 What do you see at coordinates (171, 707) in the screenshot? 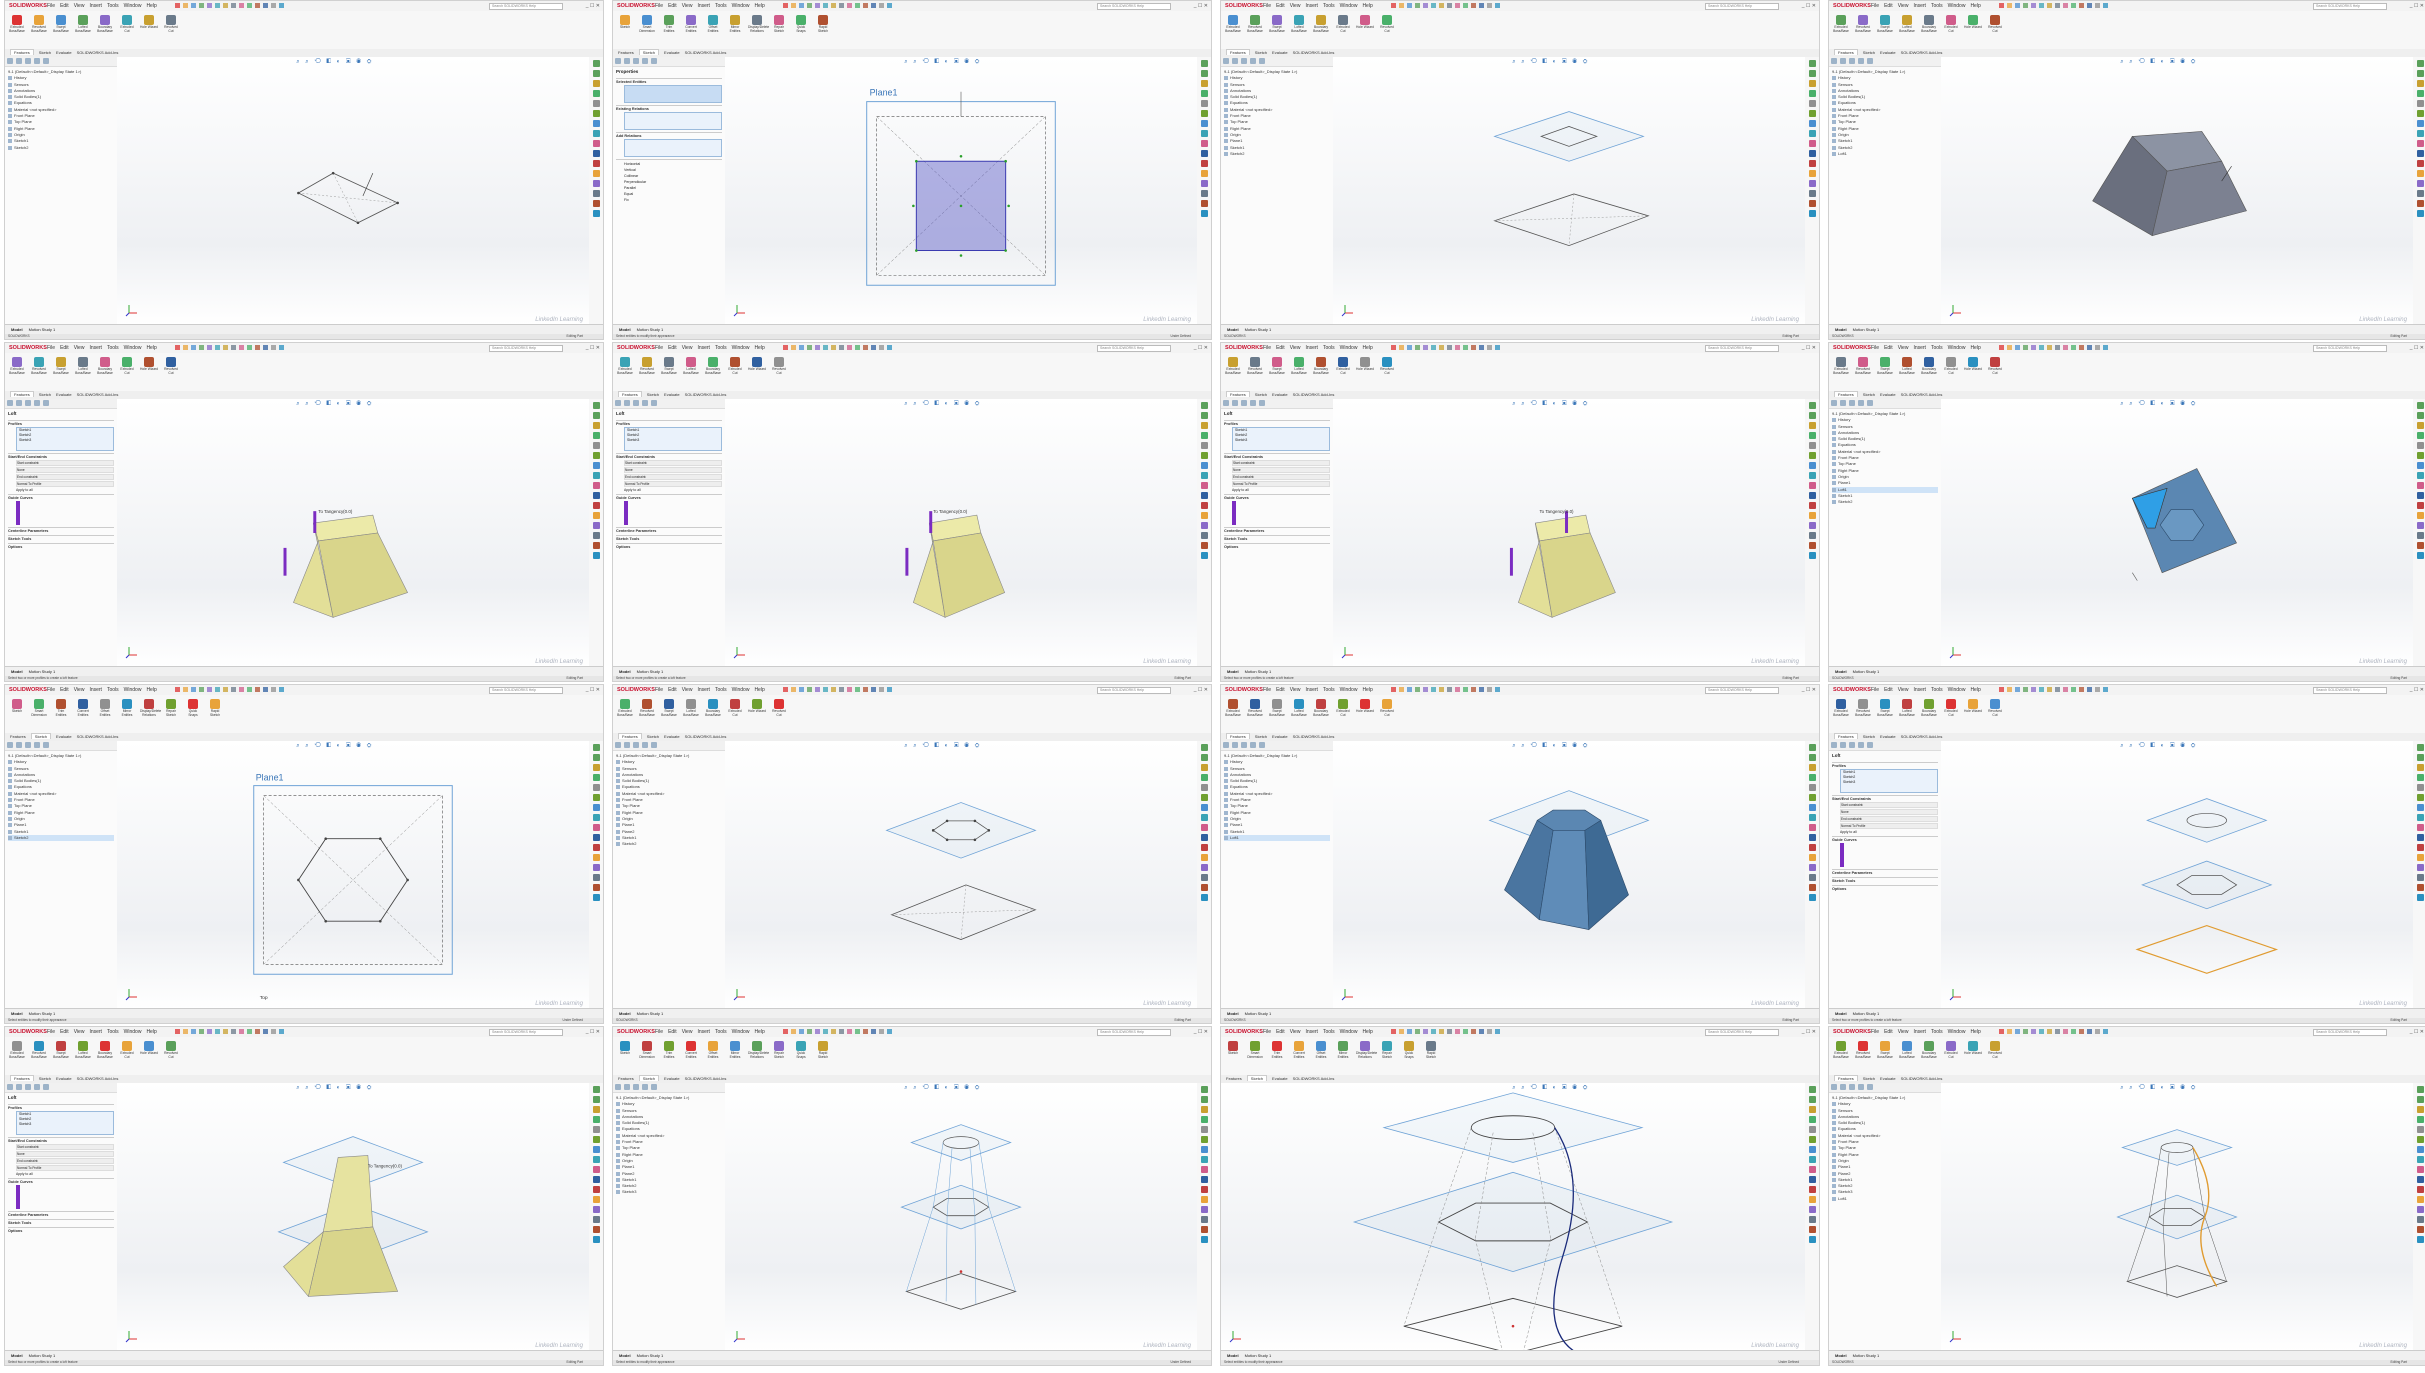
I see `ribbon-button: Repair Sketch` at bounding box center [171, 707].